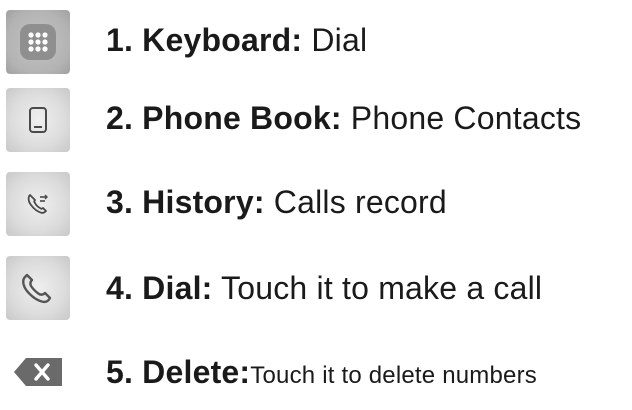  What do you see at coordinates (335, 40) in the screenshot?
I see `item-description: Dial` at bounding box center [335, 40].